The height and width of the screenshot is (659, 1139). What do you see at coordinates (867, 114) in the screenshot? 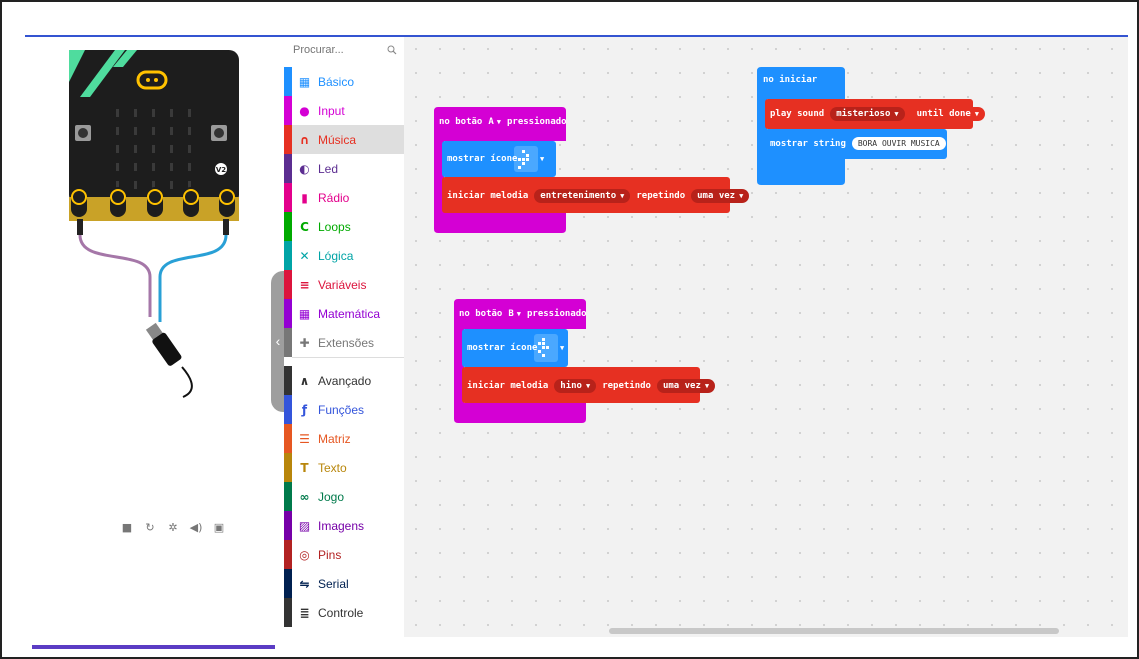
I see `sound-dropdown: misterioso ▼` at bounding box center [867, 114].